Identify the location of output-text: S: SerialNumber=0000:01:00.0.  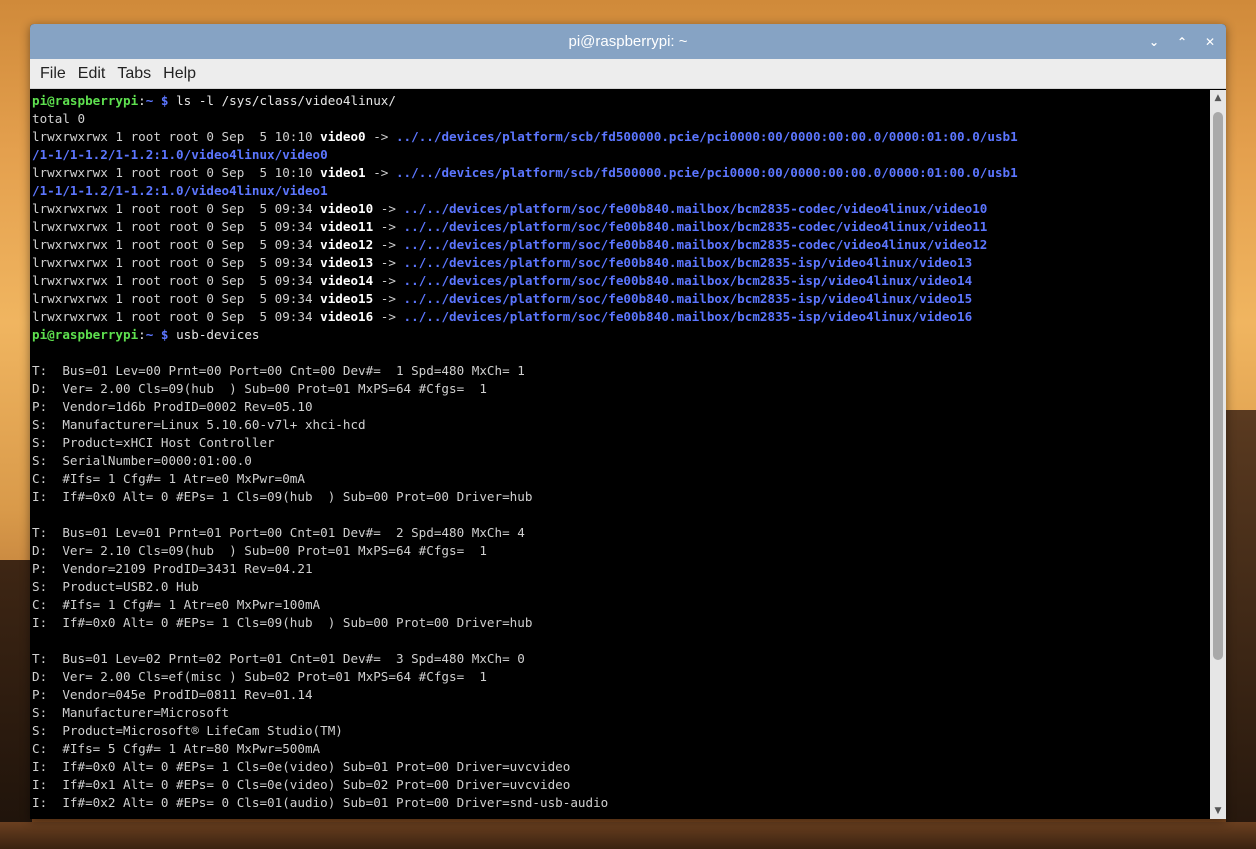
(142, 460).